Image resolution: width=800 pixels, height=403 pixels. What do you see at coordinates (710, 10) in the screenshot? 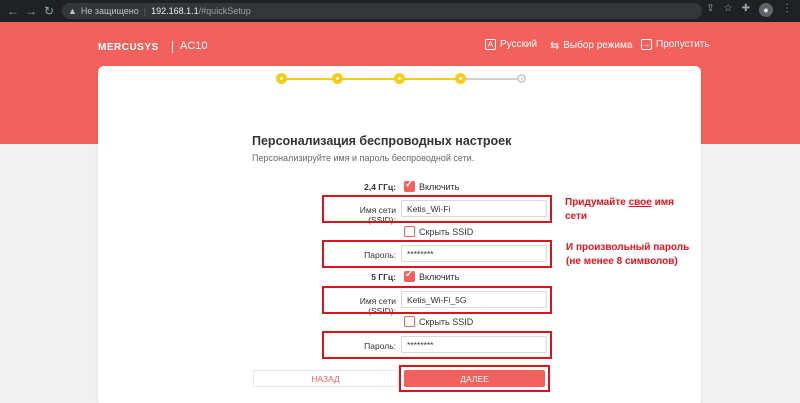
I see `share-icon: ⇪` at bounding box center [710, 10].